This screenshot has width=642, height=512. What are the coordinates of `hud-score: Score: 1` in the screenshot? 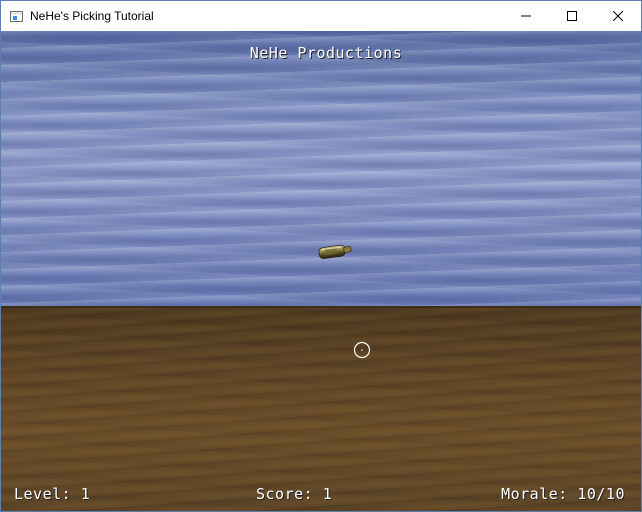 It's located at (294, 494).